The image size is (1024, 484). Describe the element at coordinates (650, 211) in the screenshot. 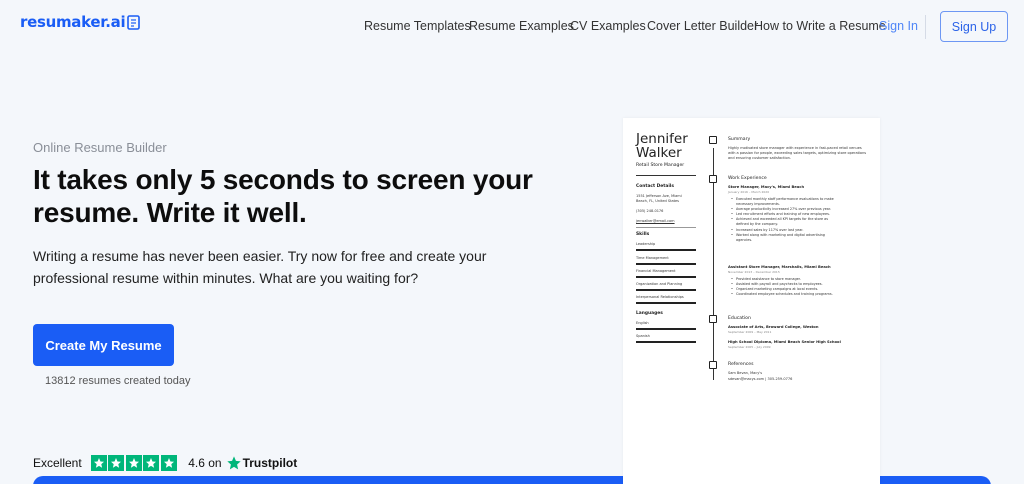

I see `contact-phone: (305) 248-0176` at that location.